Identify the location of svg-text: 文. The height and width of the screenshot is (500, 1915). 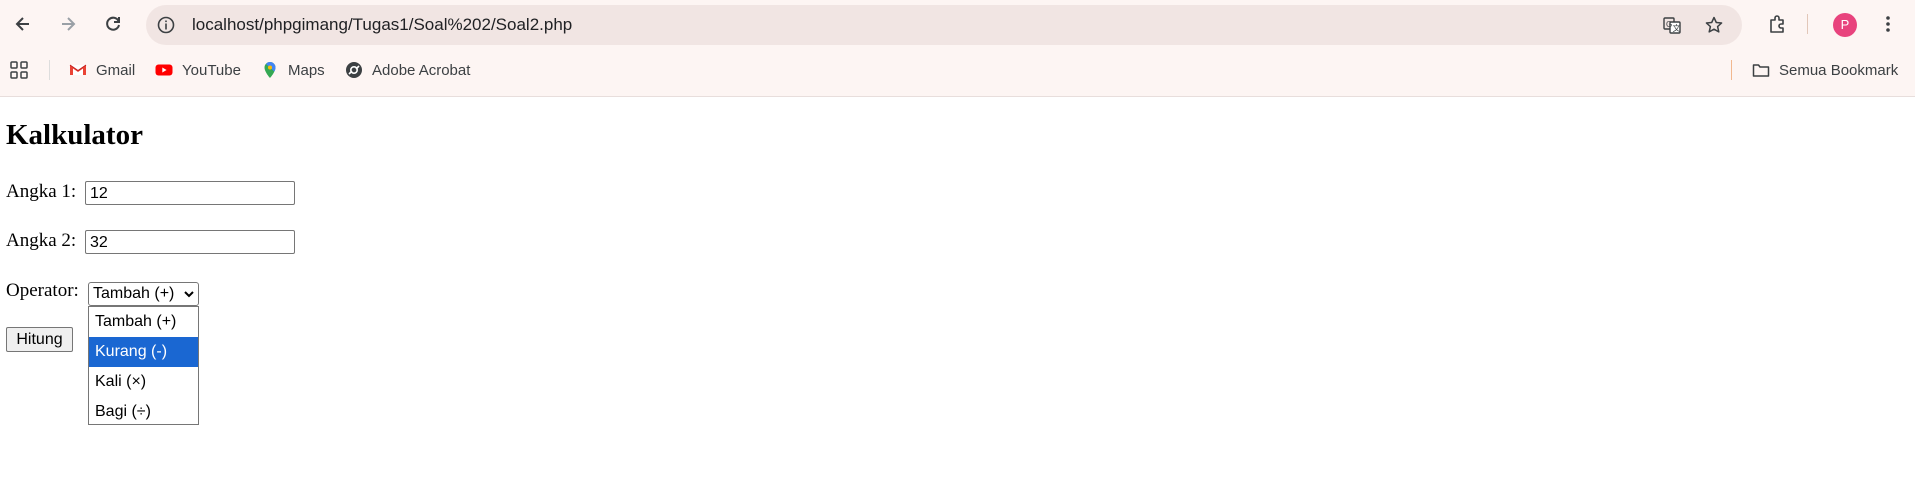
(1677, 28).